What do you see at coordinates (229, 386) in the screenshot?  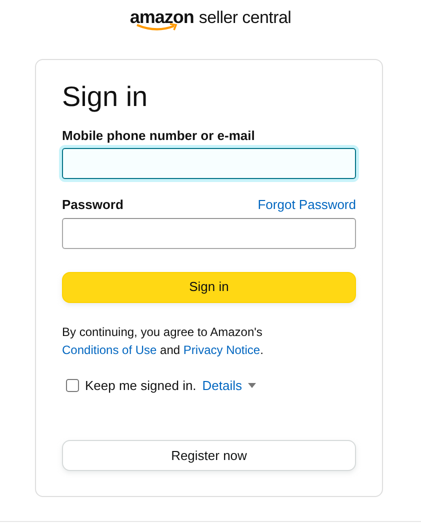 I see `details-link: Details` at bounding box center [229, 386].